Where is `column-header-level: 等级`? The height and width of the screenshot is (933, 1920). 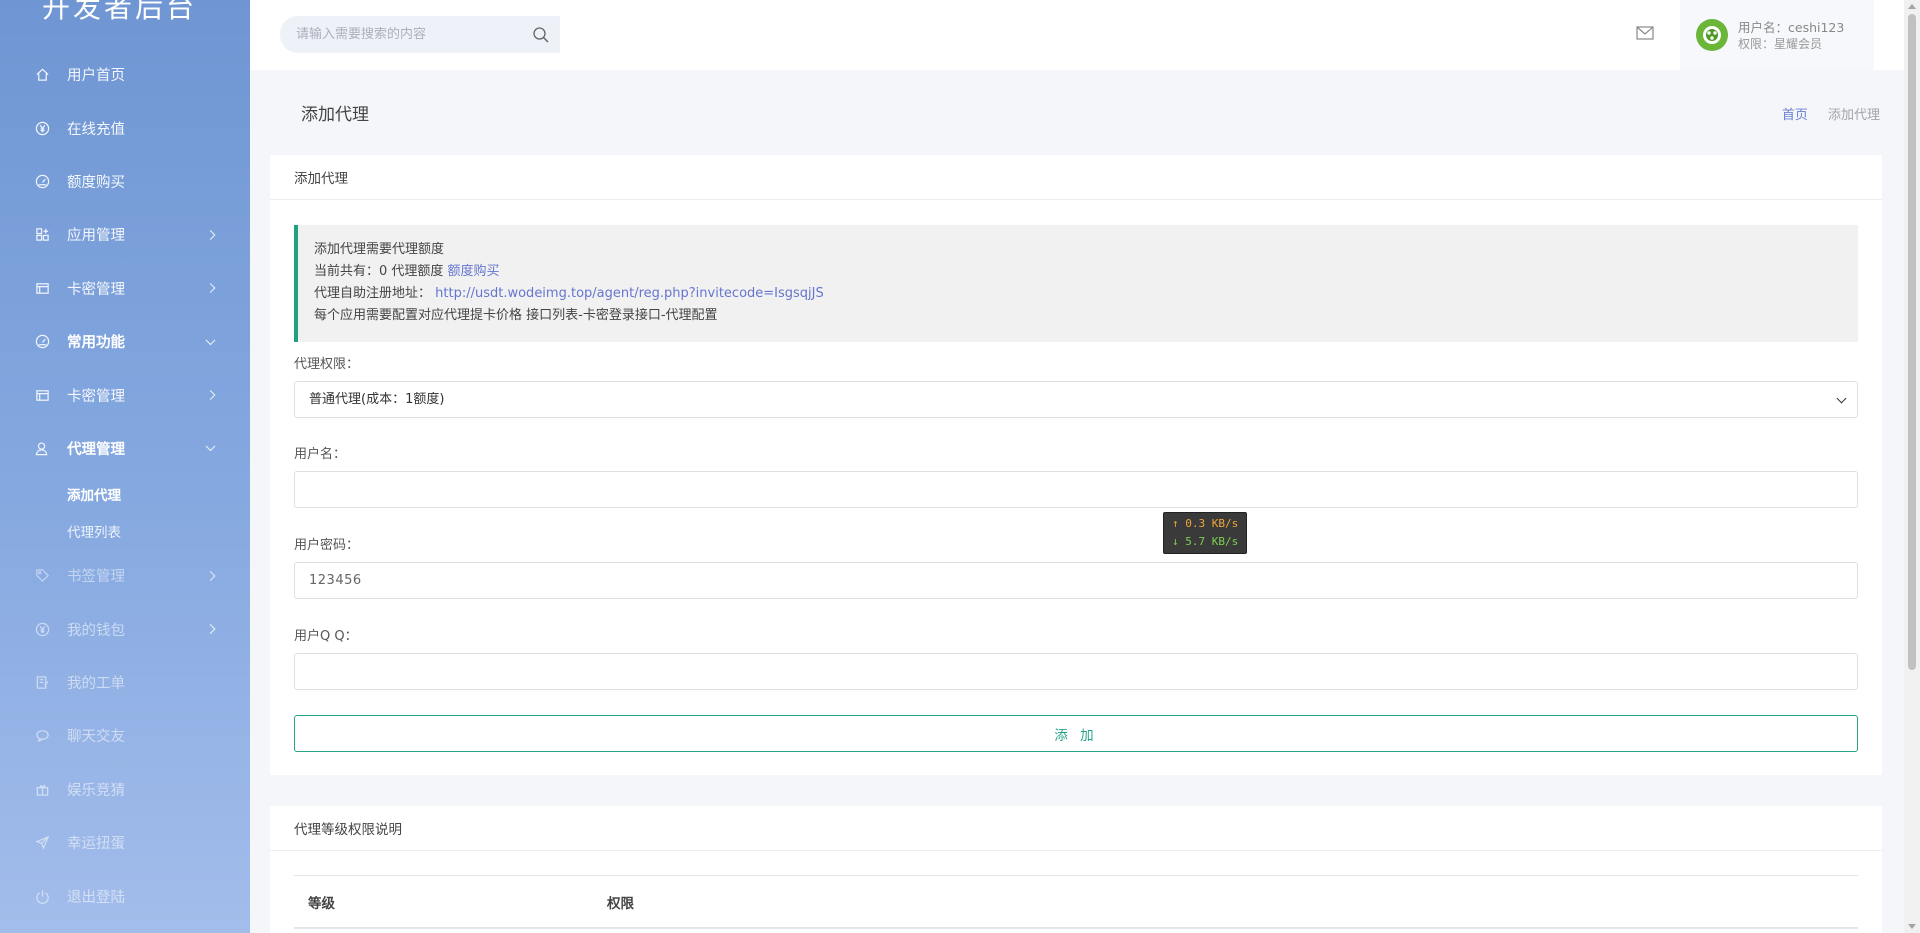 column-header-level: 等级 is located at coordinates (321, 903).